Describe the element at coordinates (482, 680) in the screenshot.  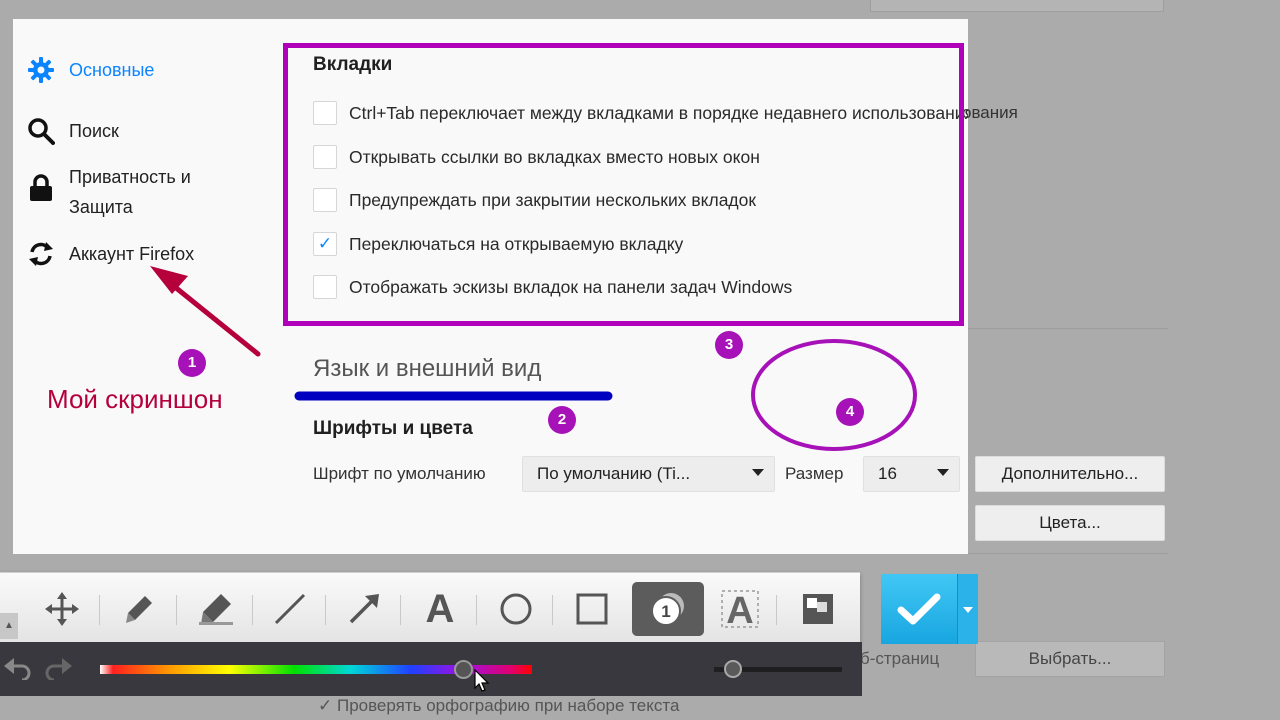
I see `mouse-cursor-icon` at that location.